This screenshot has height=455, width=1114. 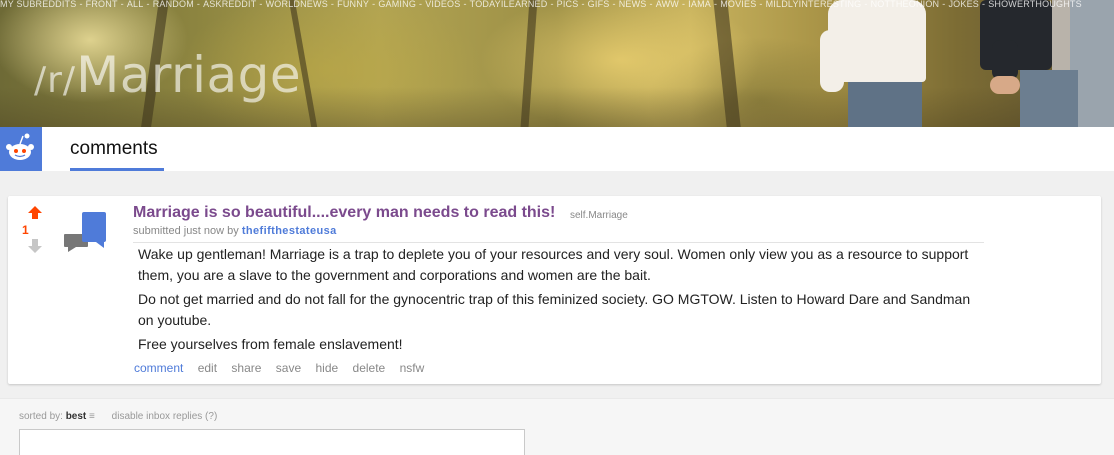 I want to click on nav-link-movies: MOVIES, so click(x=738, y=4).